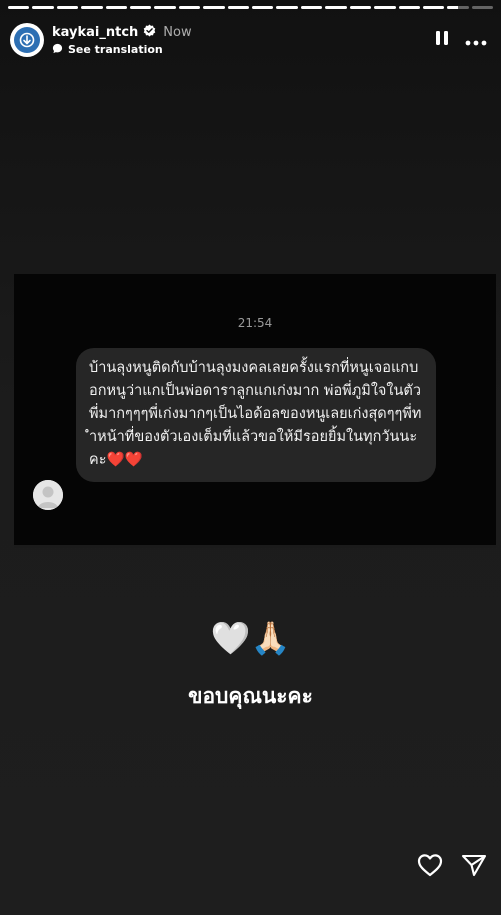 The width and height of the screenshot is (501, 915). What do you see at coordinates (250, 696) in the screenshot?
I see `caption-text: ขอบคุณนะคะ` at bounding box center [250, 696].